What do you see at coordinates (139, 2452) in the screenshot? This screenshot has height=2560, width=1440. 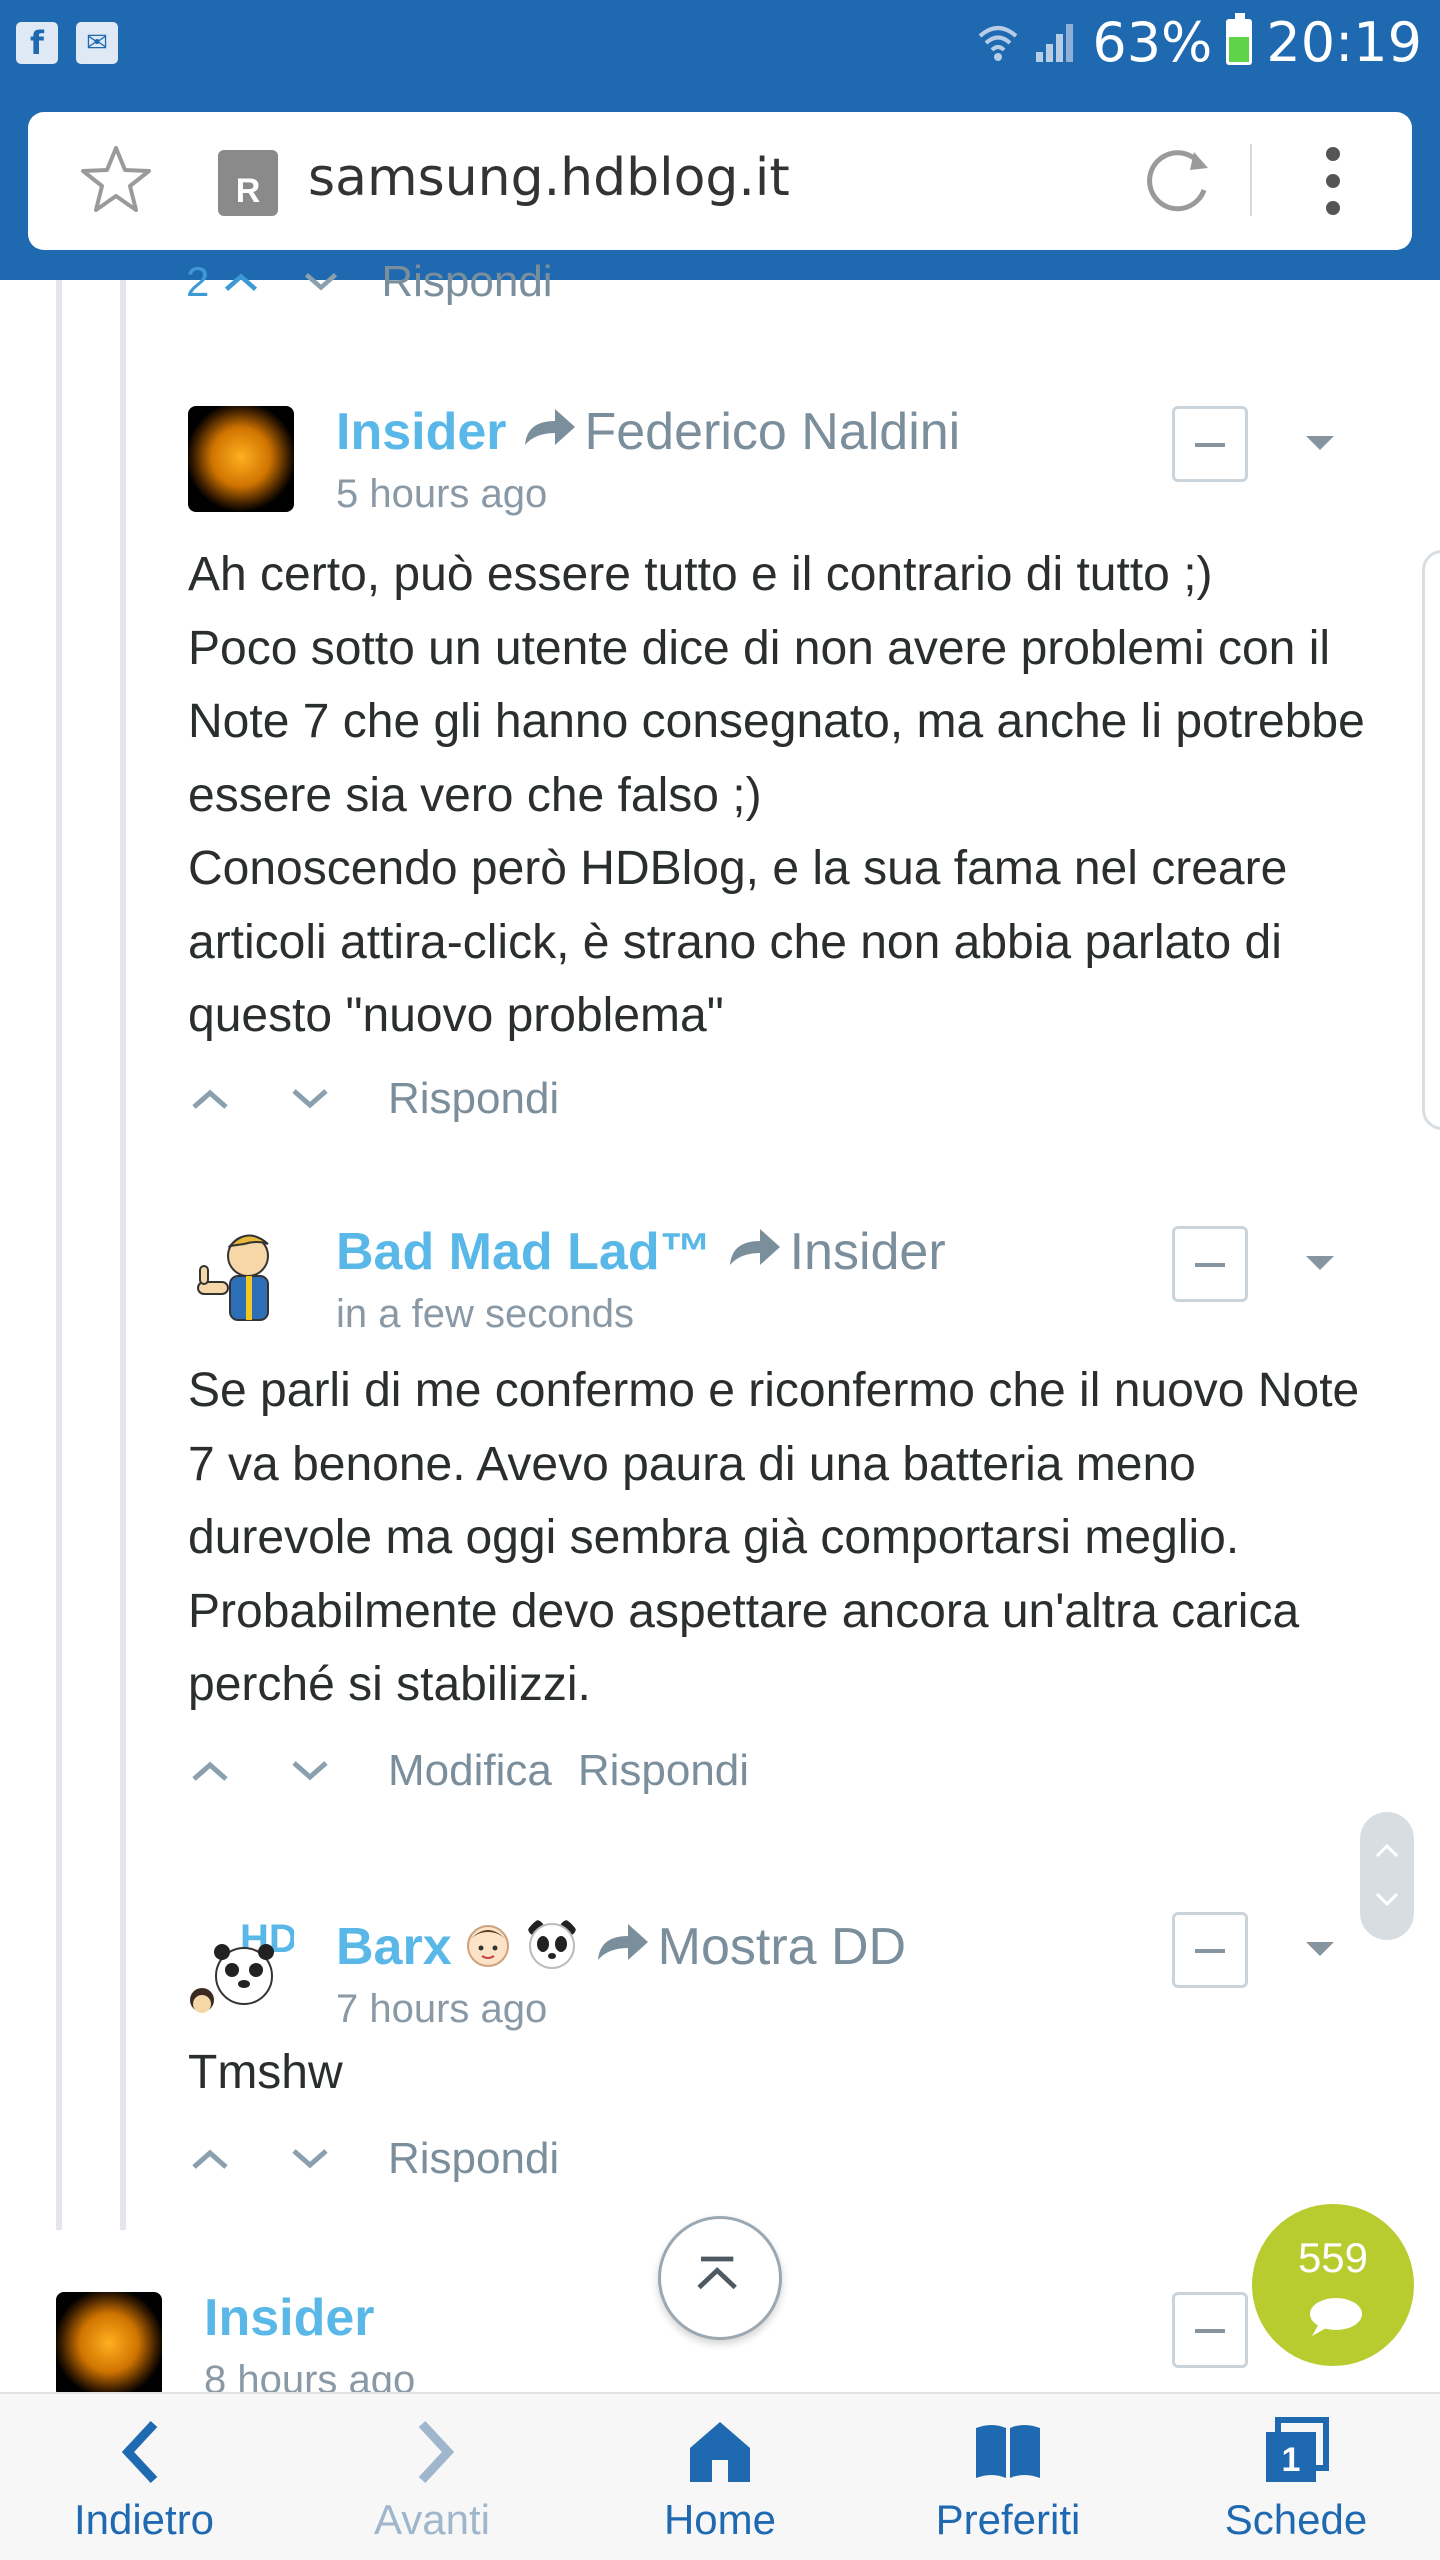 I see `back-icon` at bounding box center [139, 2452].